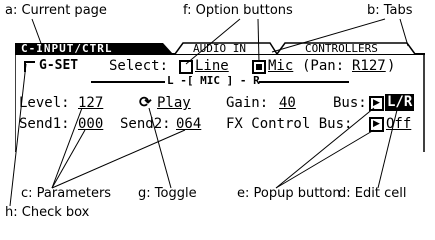 Image resolution: width=435 pixels, height=240 pixels. Describe the element at coordinates (372, 193) in the screenshot. I see `label-edit-cell: d: Edit cell` at that location.